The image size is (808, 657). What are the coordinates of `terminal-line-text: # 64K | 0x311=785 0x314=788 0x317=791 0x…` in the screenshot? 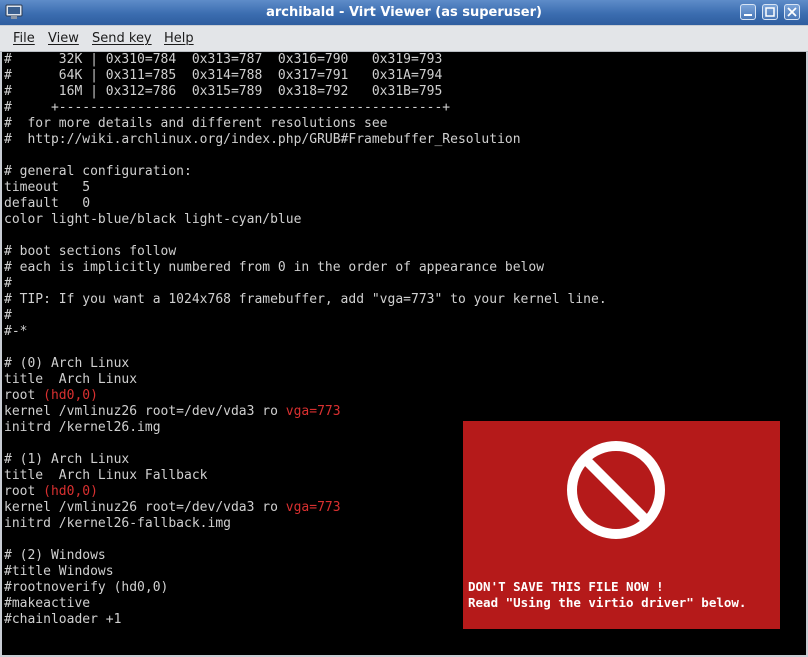 It's located at (223, 75).